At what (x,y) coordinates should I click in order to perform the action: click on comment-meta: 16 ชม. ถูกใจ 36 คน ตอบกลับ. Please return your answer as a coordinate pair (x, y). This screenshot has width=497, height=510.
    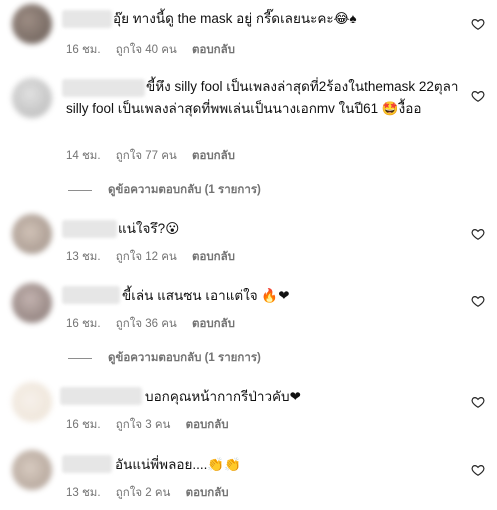
    Looking at the image, I should click on (156, 324).